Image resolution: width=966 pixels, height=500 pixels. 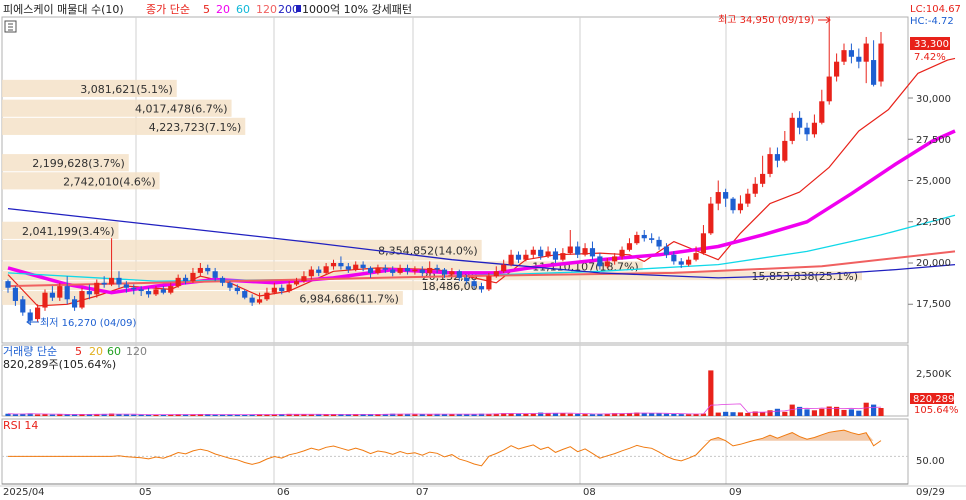 I want to click on x-label-08: 08, so click(x=589, y=492).